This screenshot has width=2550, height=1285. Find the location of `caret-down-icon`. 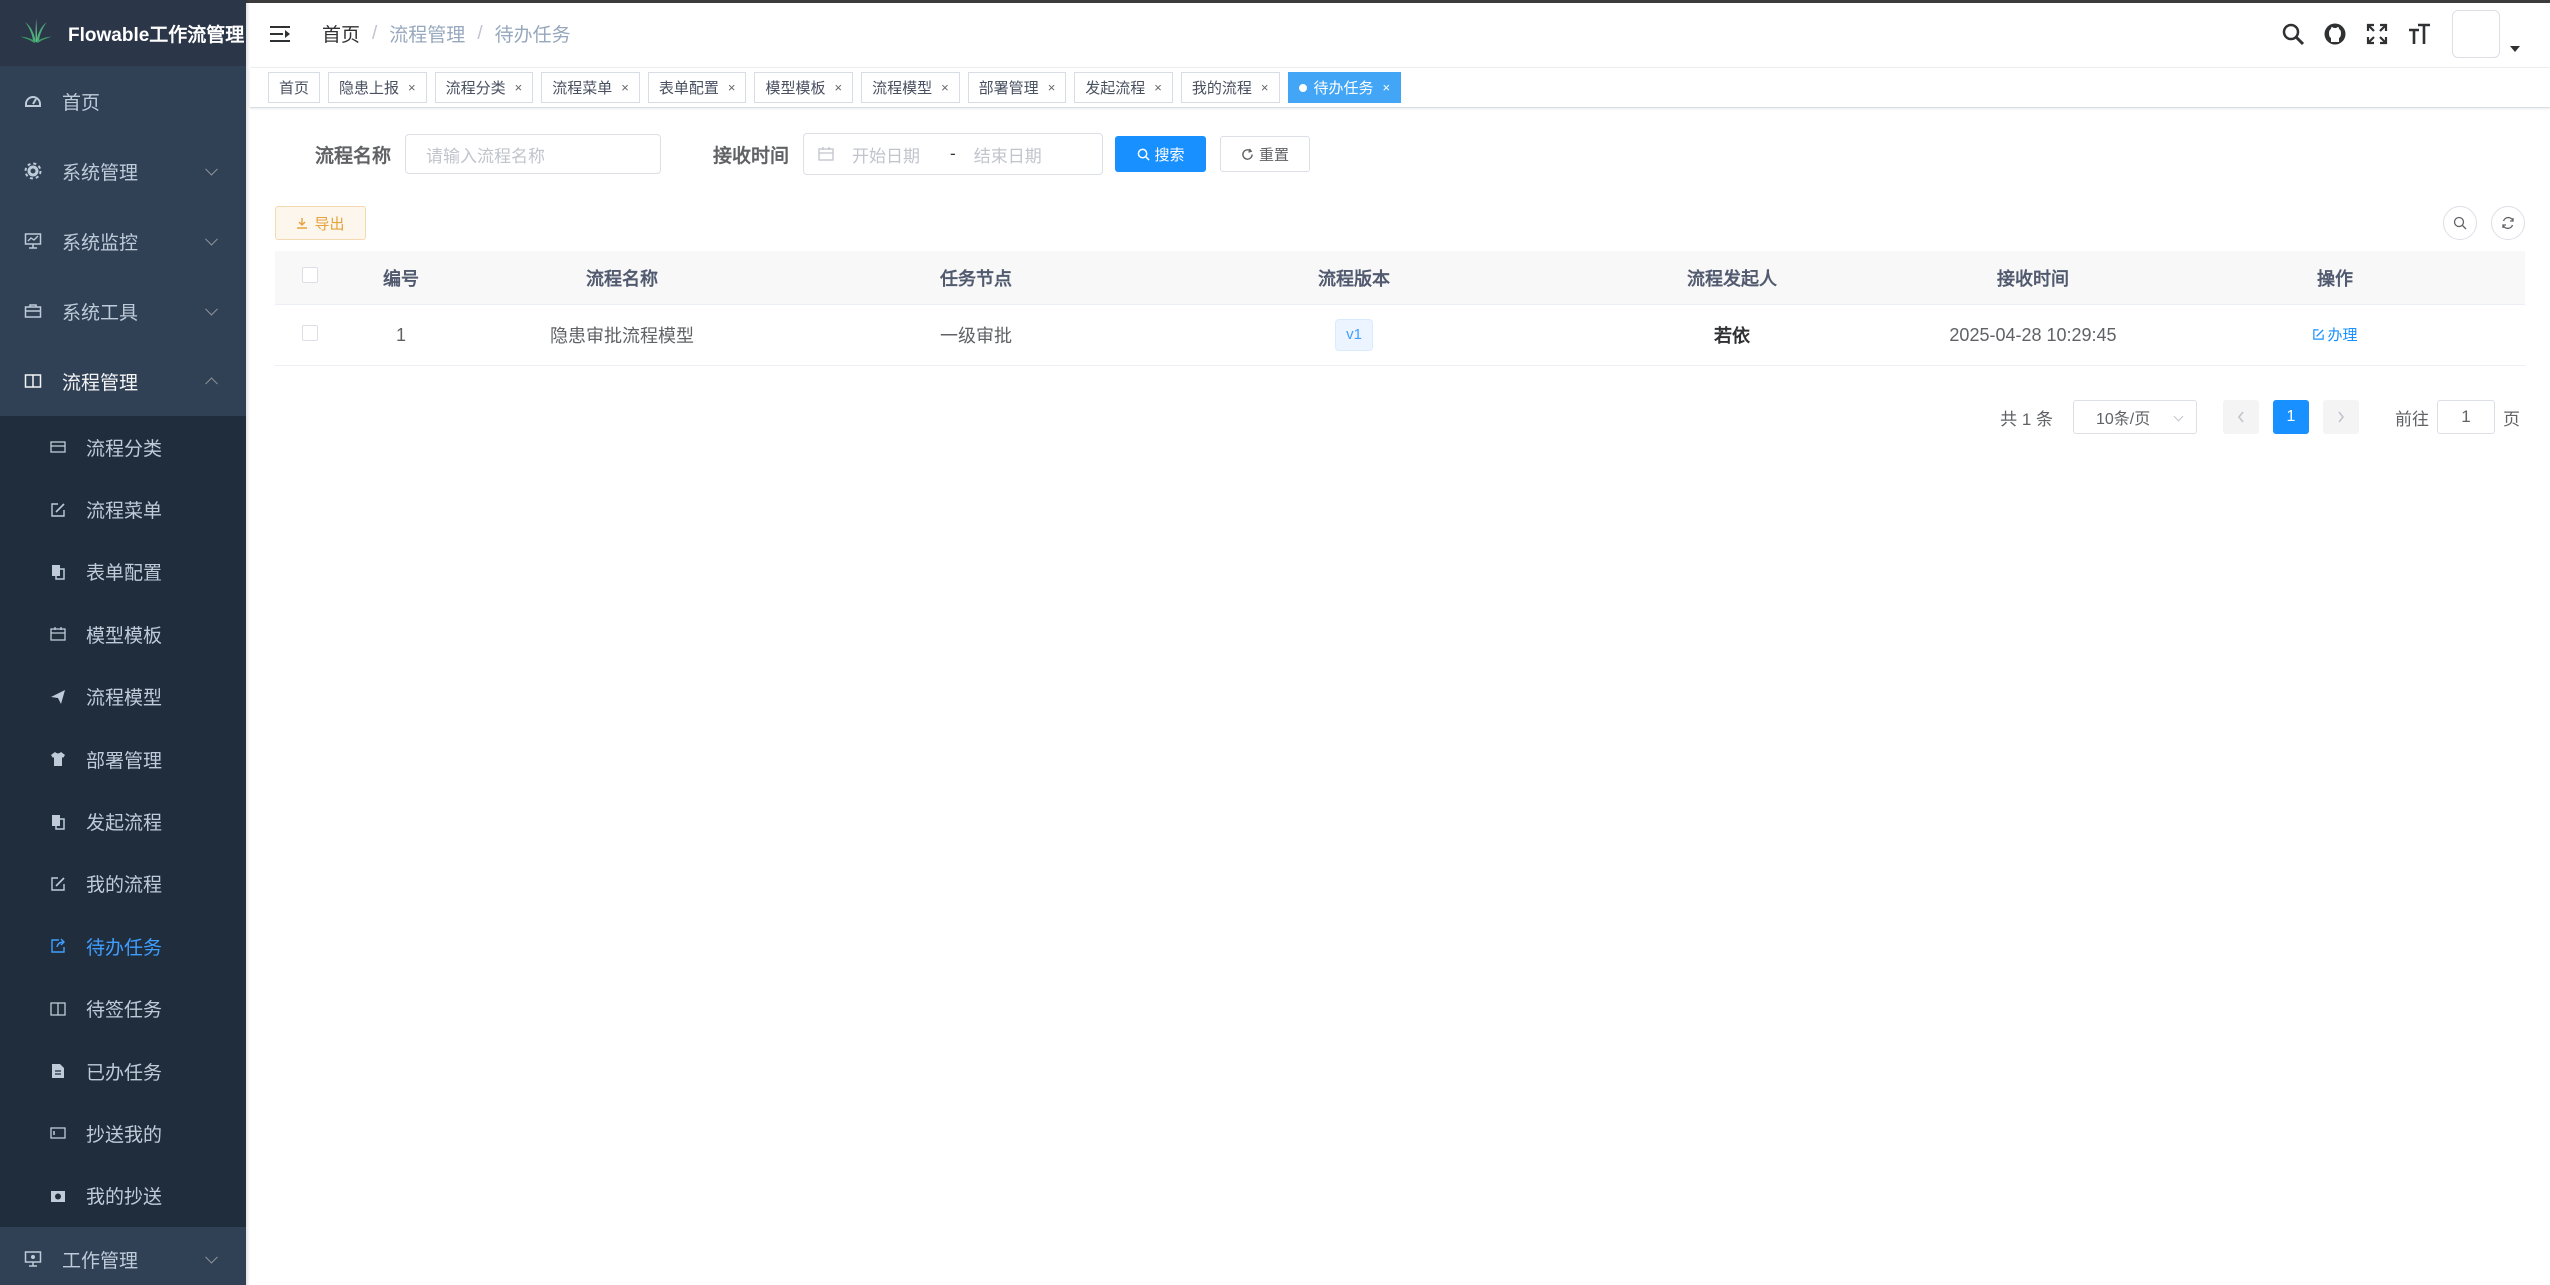

caret-down-icon is located at coordinates (2515, 49).